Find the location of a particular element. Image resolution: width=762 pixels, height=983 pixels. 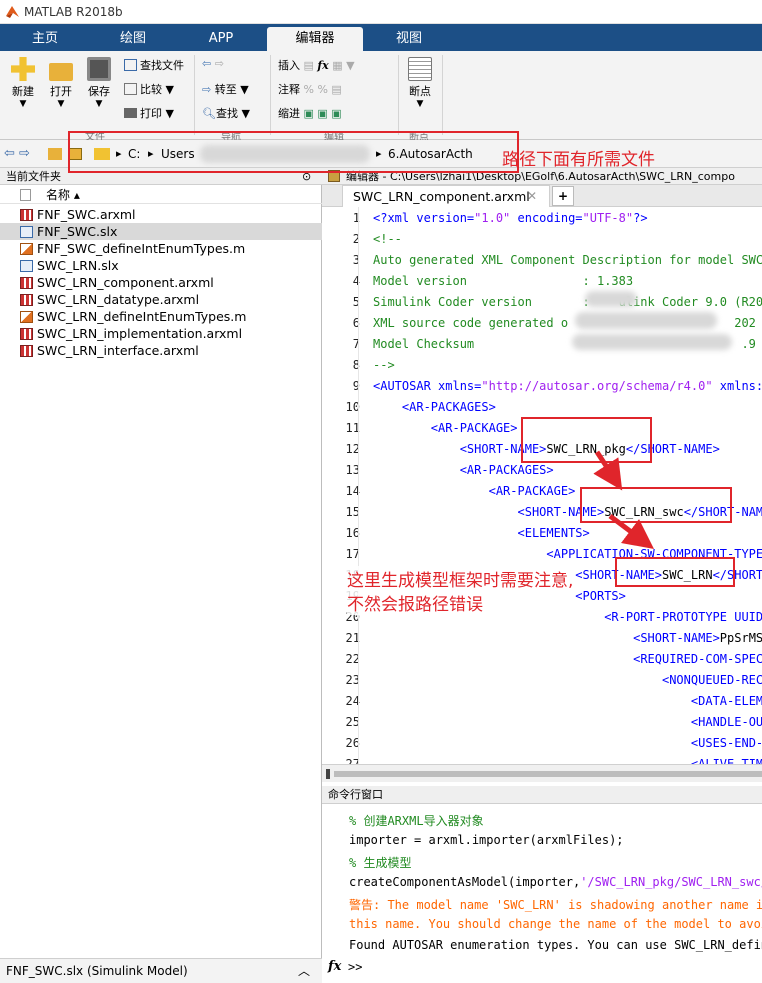

goto-button: ⇨ 转至 ▼ is located at coordinates (225, 89).